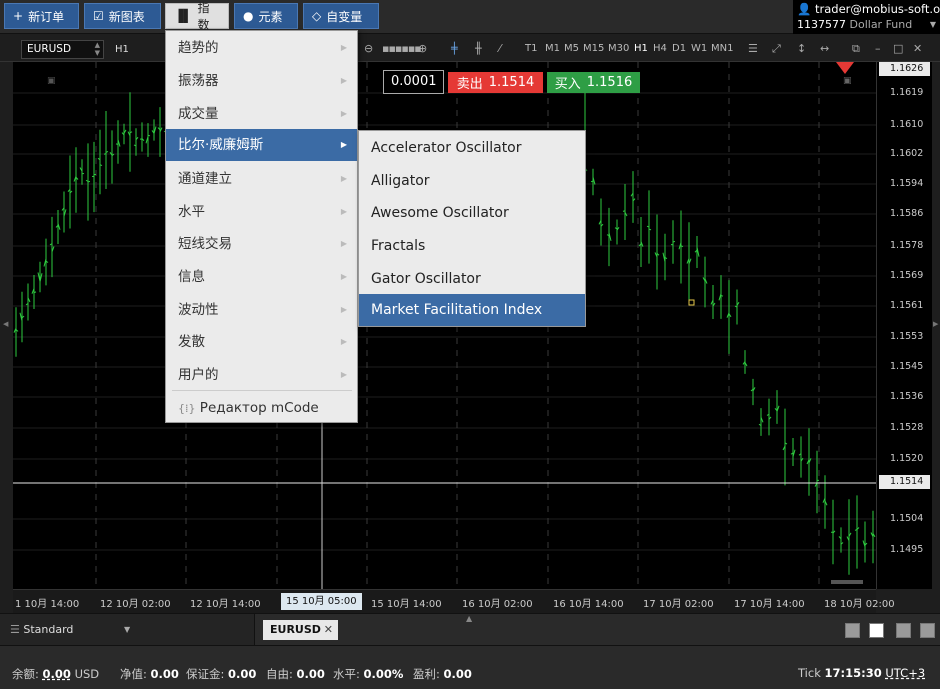 The image size is (940, 689). What do you see at coordinates (500, 48) in the screenshot?
I see `line-chart-type-icon: ⁄` at bounding box center [500, 48].